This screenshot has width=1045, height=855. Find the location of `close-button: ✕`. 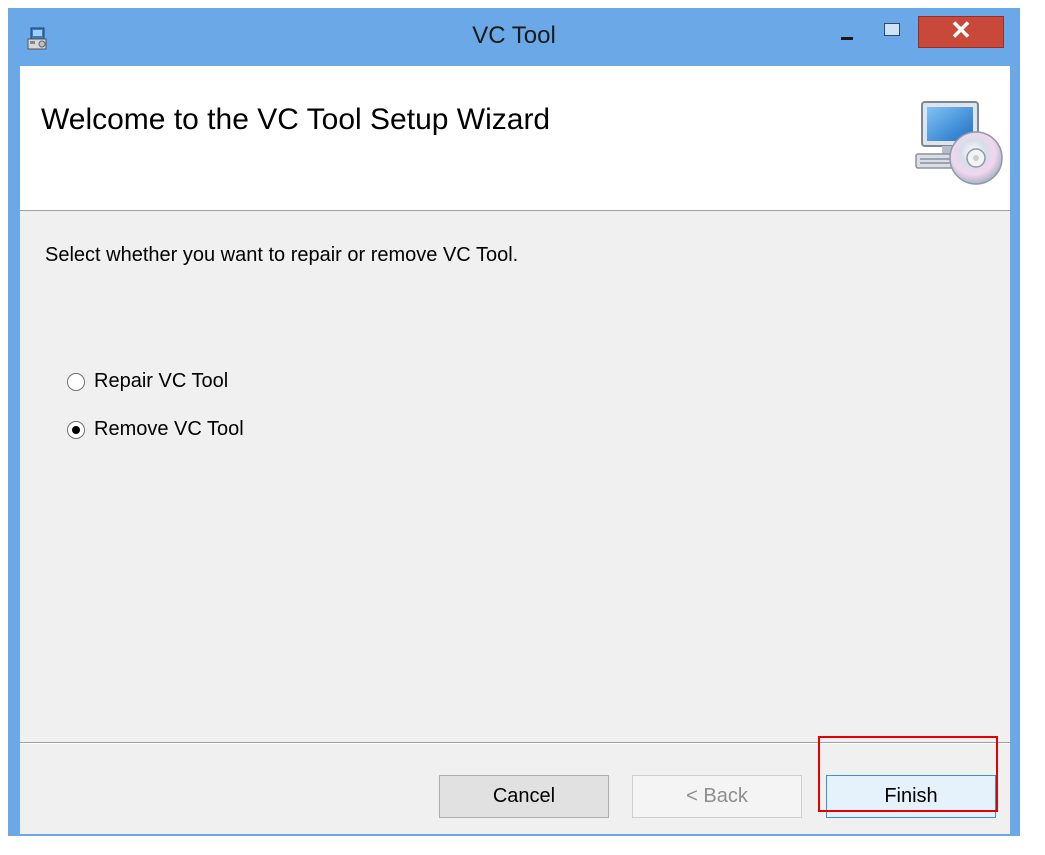

close-button: ✕ is located at coordinates (961, 31).